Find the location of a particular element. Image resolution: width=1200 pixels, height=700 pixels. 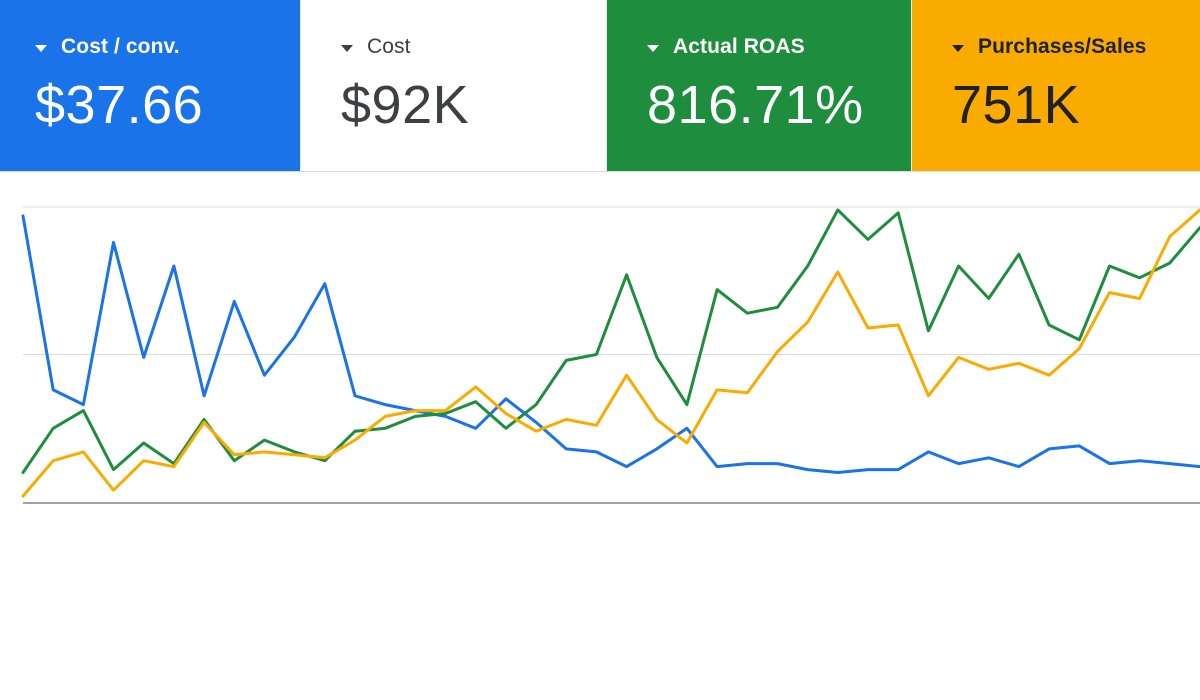

metric-label-row: Purchases/Sales is located at coordinates (1076, 47).